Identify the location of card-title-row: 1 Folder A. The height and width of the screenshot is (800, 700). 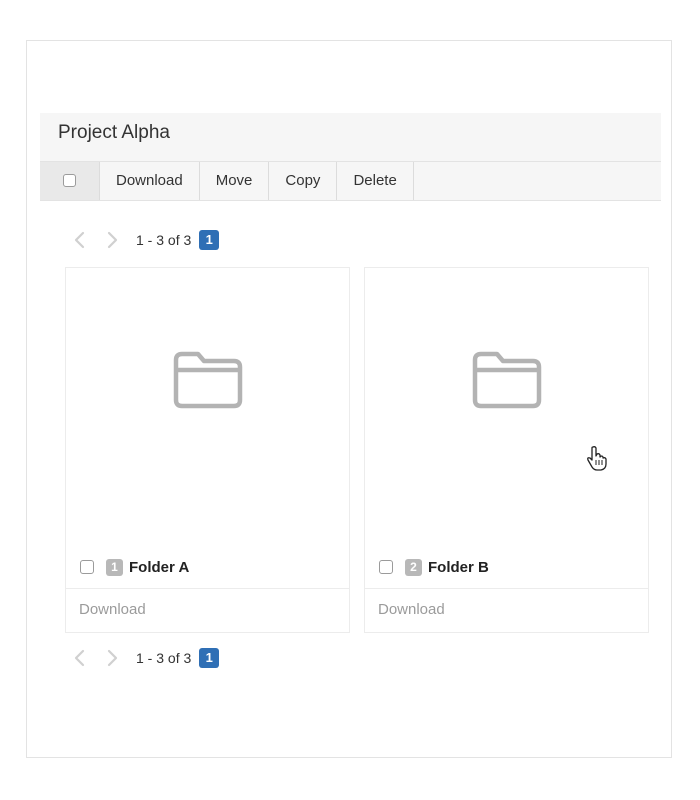
(134, 567).